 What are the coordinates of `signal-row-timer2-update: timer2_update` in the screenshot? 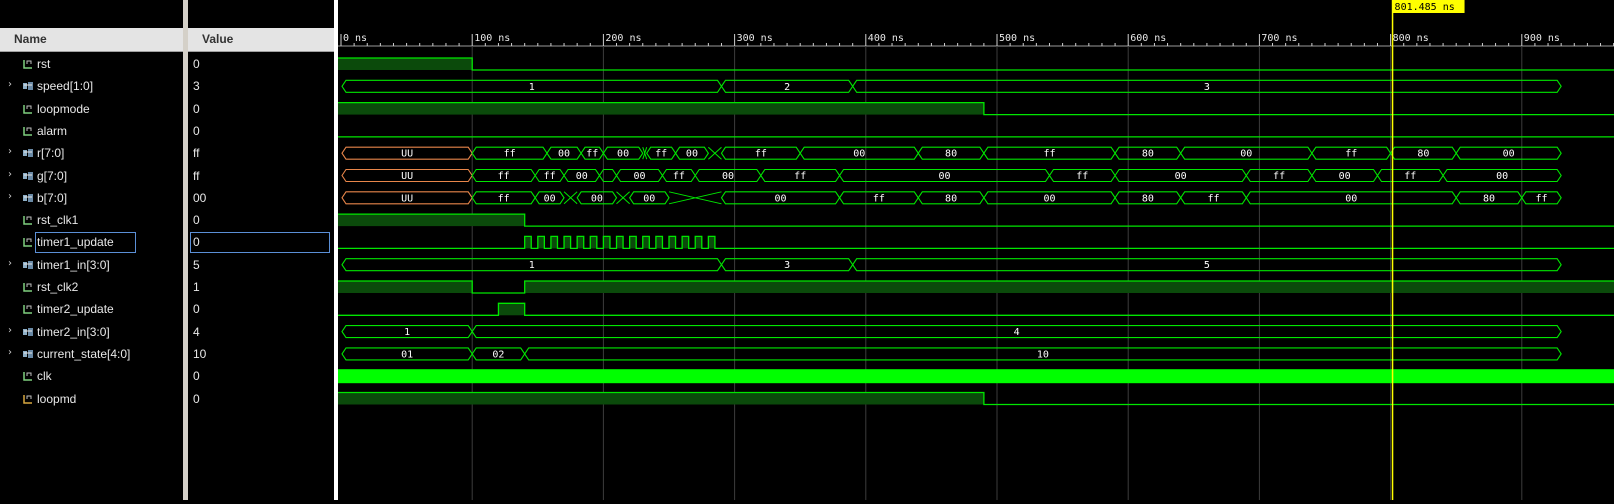 It's located at (91, 309).